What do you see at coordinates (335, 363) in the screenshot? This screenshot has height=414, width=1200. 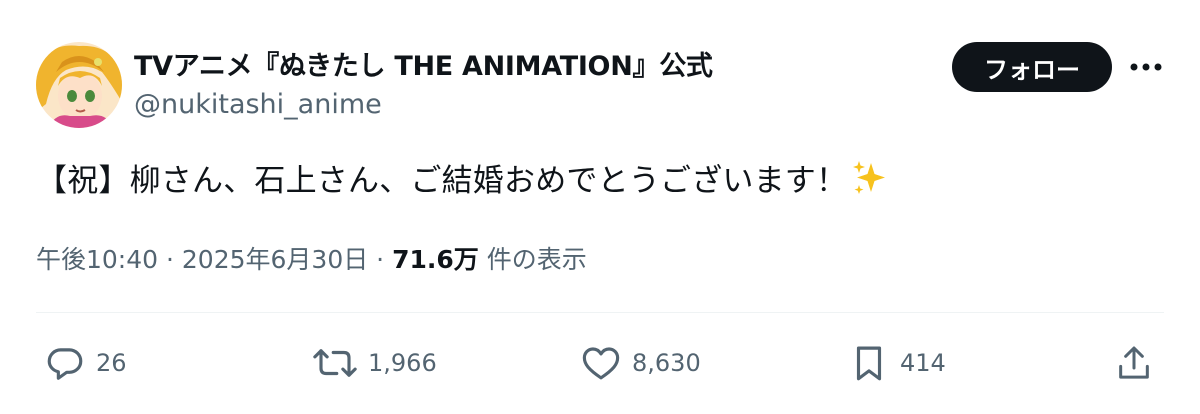 I see `retweet-icon` at bounding box center [335, 363].